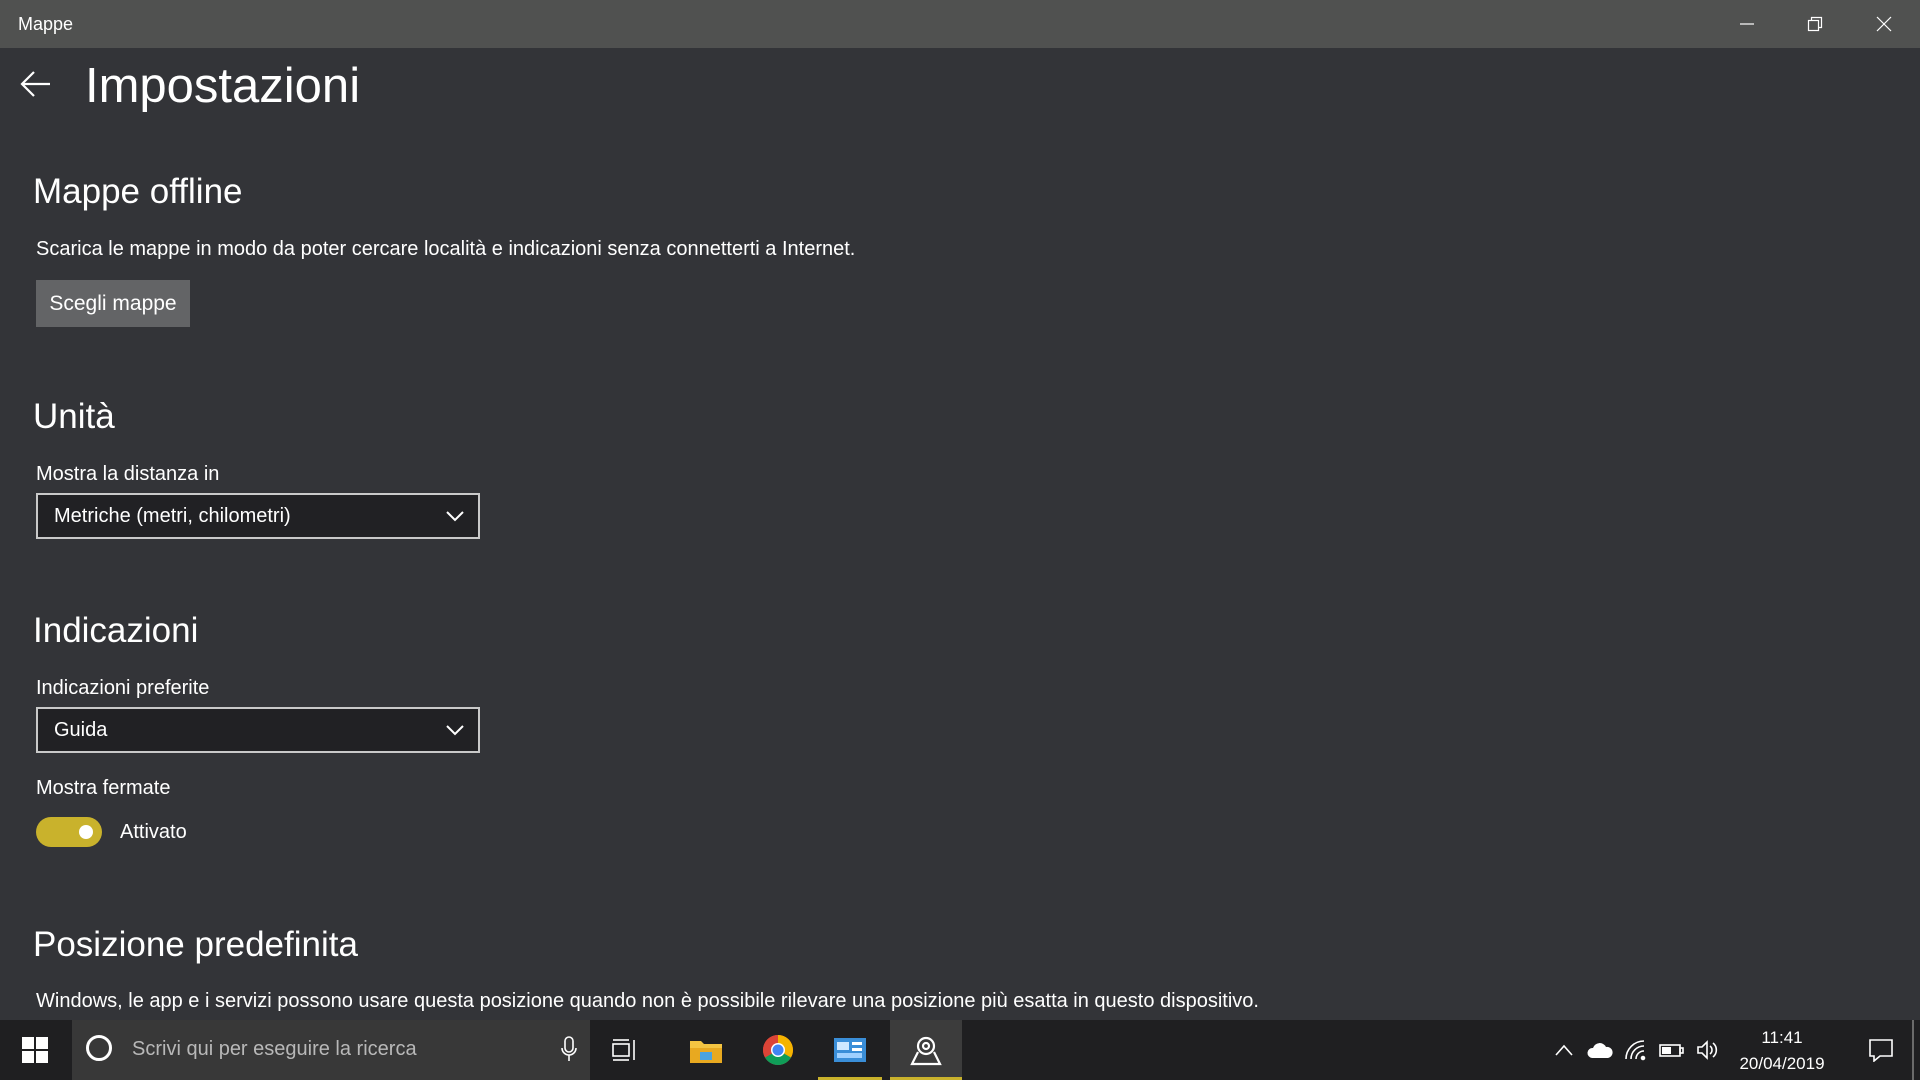 This screenshot has height=1080, width=1920. I want to click on maps-button, so click(926, 1050).